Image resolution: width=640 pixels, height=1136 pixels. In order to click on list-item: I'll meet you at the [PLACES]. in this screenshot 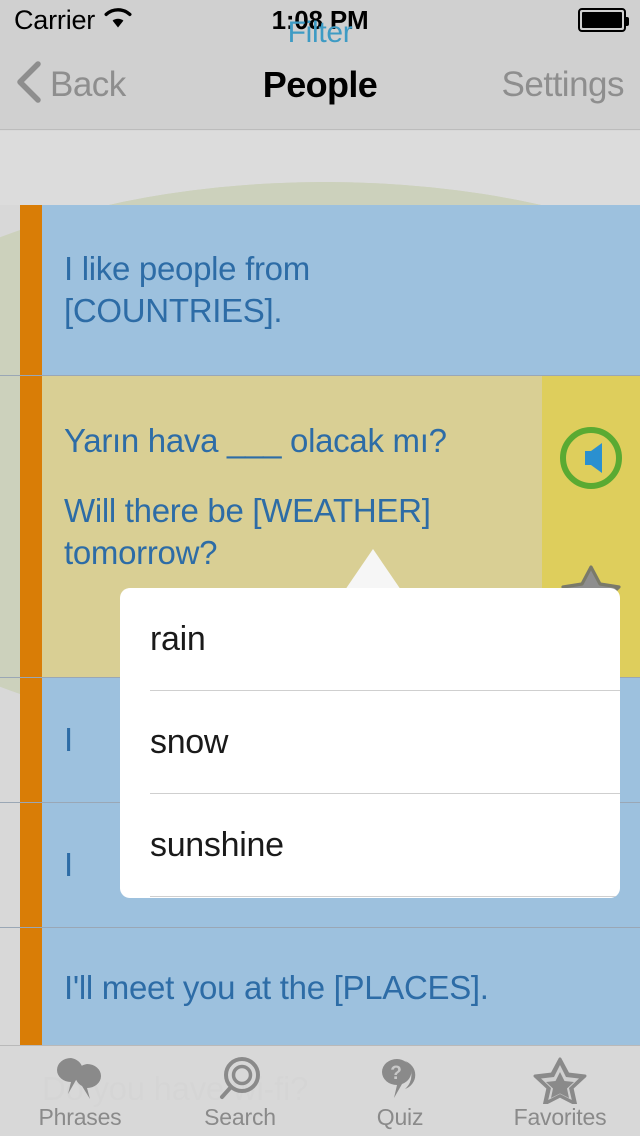, I will do `click(320, 986)`.